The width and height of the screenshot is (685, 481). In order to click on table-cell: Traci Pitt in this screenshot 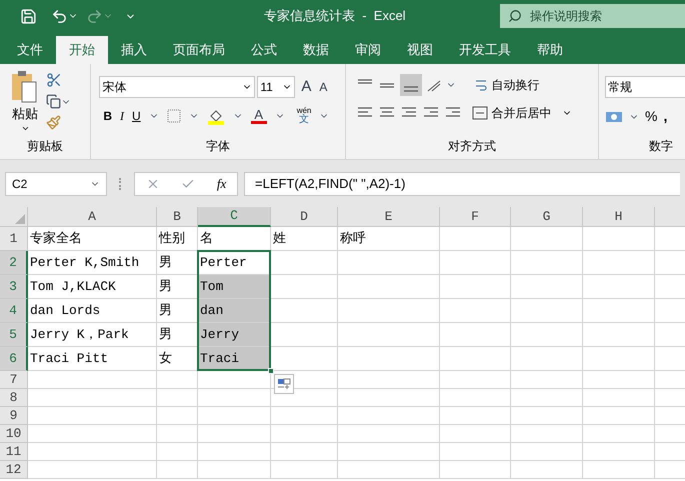, I will do `click(92, 359)`.